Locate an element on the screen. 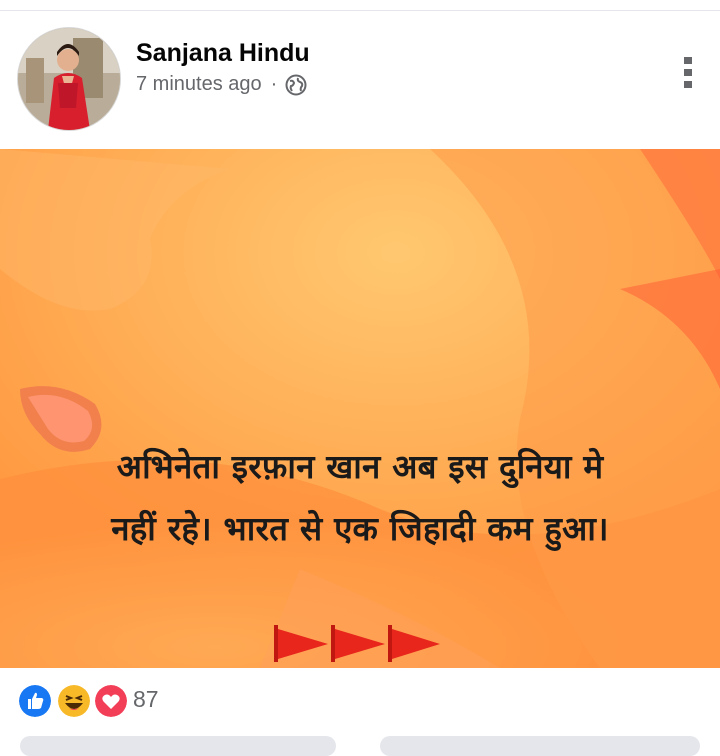 This screenshot has width=720, height=756. globe-icon is located at coordinates (296, 84).